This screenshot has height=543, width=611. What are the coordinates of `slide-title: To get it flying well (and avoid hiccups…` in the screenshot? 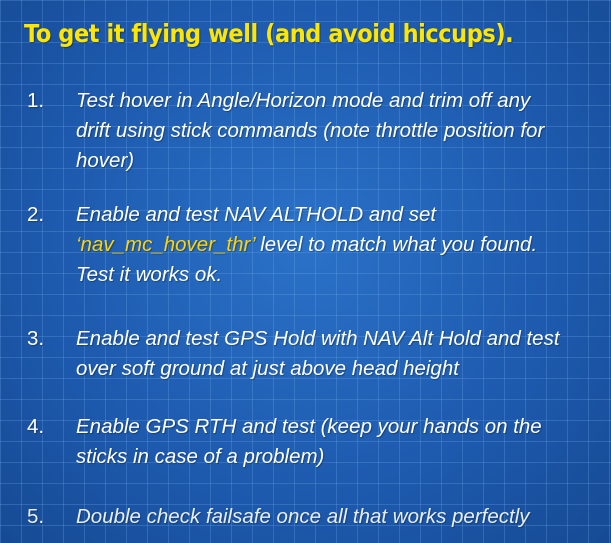 It's located at (269, 33).